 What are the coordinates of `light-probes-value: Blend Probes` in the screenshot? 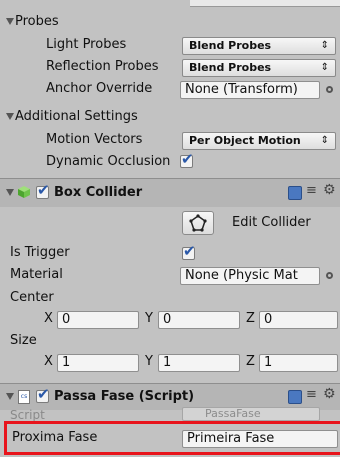 It's located at (230, 45).